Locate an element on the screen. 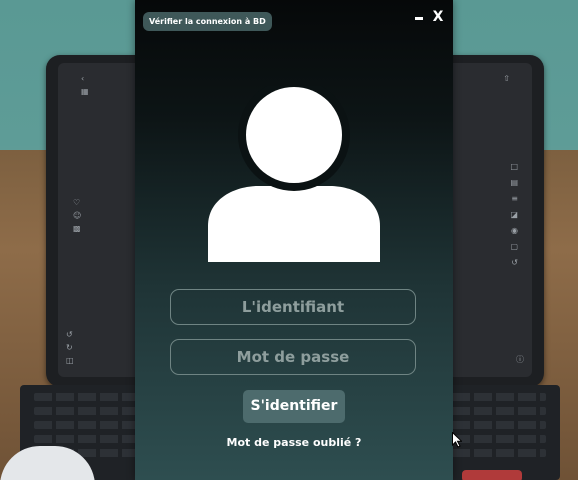 The image size is (578, 480). crop-icon: □ is located at coordinates (514, 166).